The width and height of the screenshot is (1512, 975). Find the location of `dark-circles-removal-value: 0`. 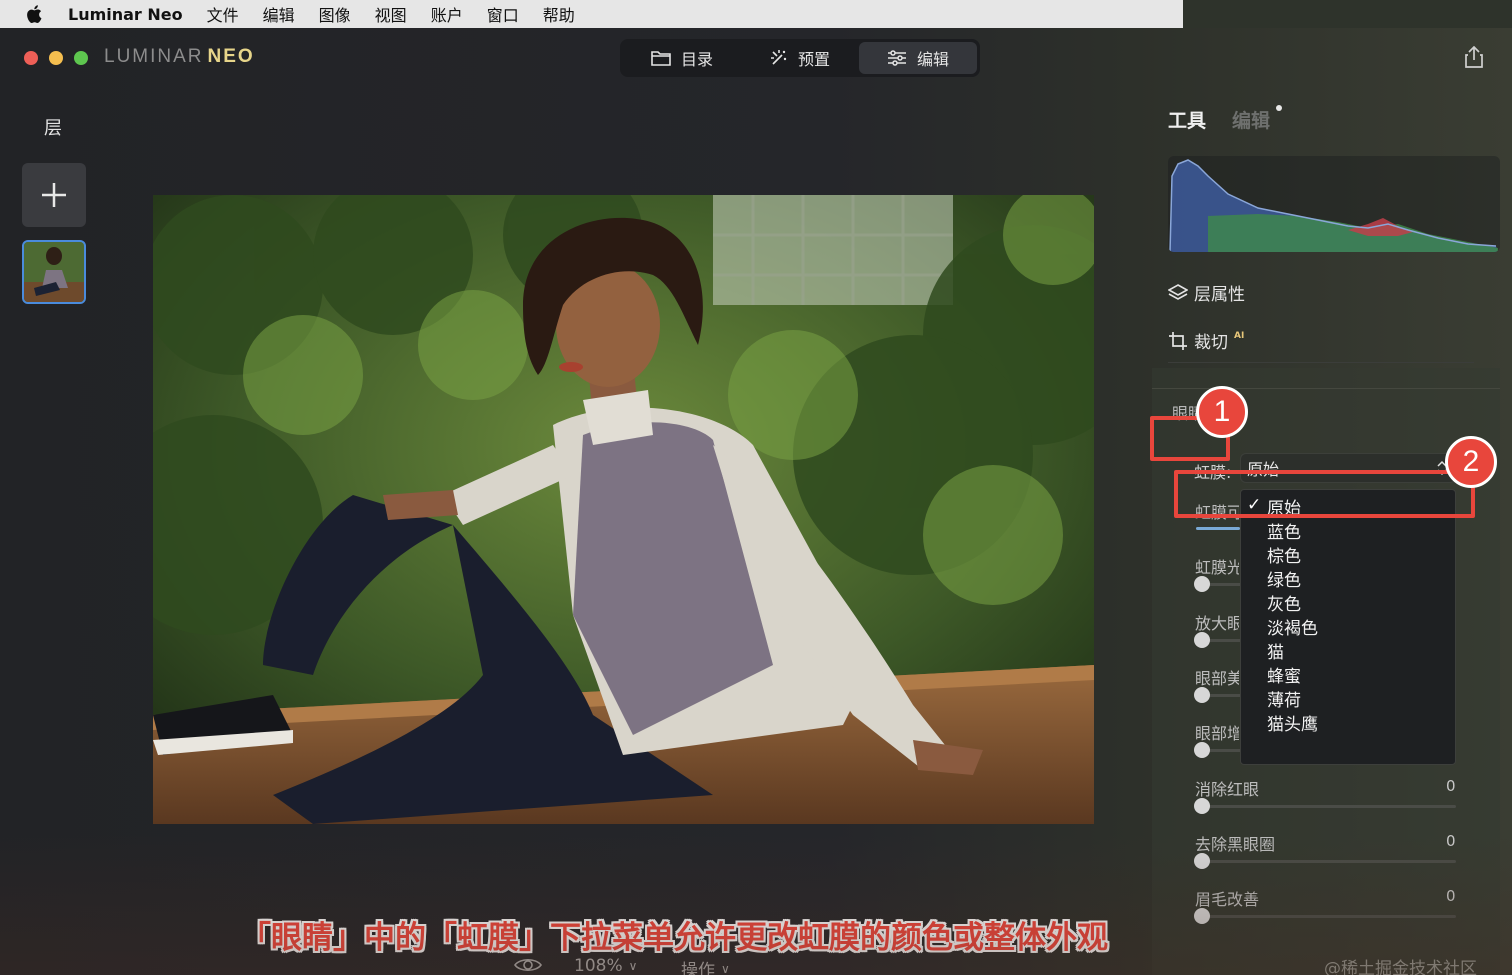

dark-circles-removal-value: 0 is located at coordinates (1451, 841).